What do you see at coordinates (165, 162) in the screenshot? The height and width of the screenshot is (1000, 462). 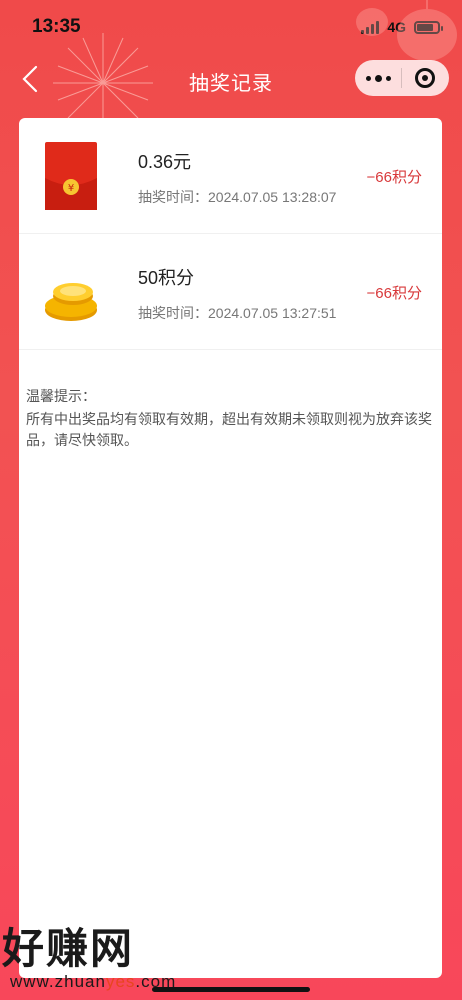 I see `prize-title: 0.36元` at bounding box center [165, 162].